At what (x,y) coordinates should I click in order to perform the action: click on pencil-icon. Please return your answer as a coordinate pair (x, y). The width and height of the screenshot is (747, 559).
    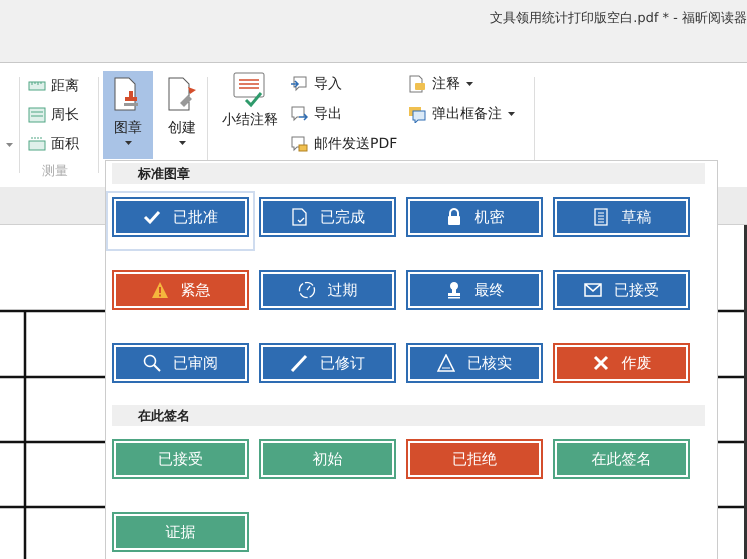
    Looking at the image, I should click on (299, 363).